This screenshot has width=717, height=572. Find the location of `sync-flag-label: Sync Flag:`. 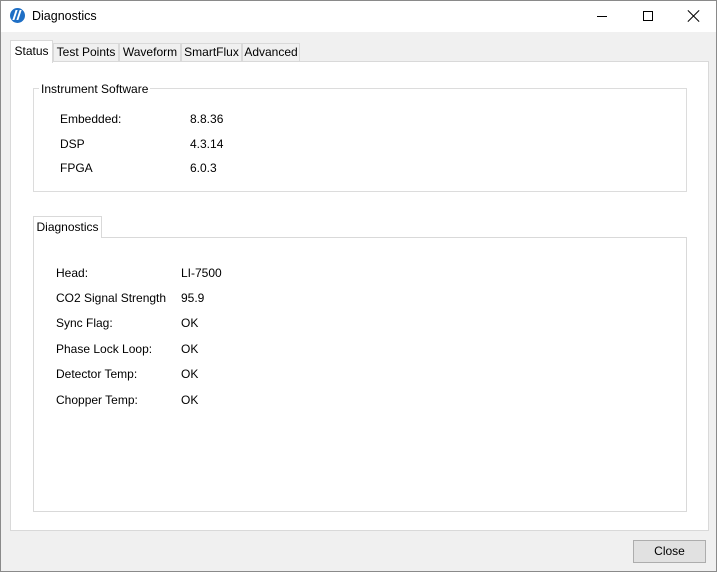

sync-flag-label: Sync Flag: is located at coordinates (84, 323).